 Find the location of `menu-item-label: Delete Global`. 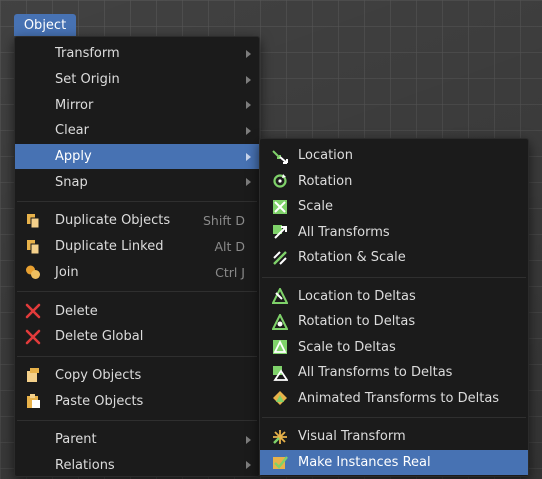

menu-item-label: Delete Global is located at coordinates (99, 337).